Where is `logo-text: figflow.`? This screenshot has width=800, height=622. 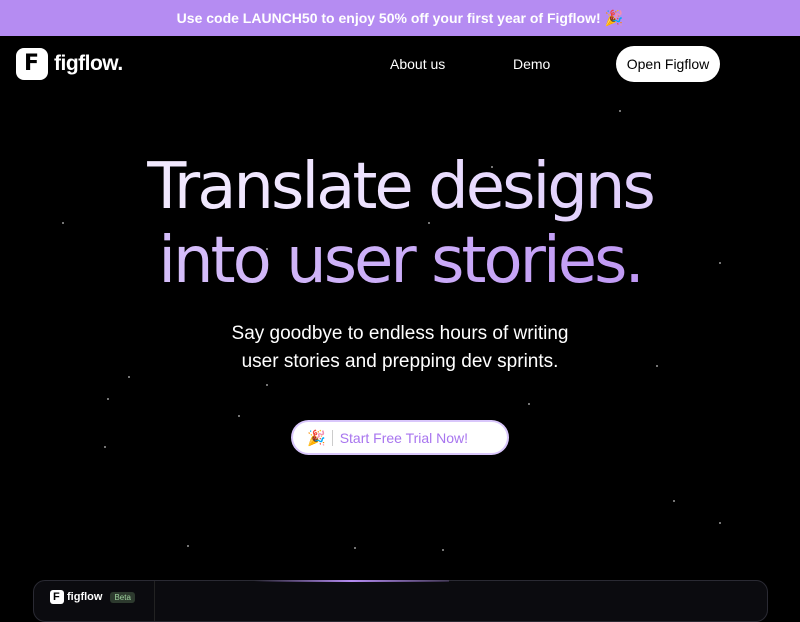
logo-text: figflow. is located at coordinates (88, 63).